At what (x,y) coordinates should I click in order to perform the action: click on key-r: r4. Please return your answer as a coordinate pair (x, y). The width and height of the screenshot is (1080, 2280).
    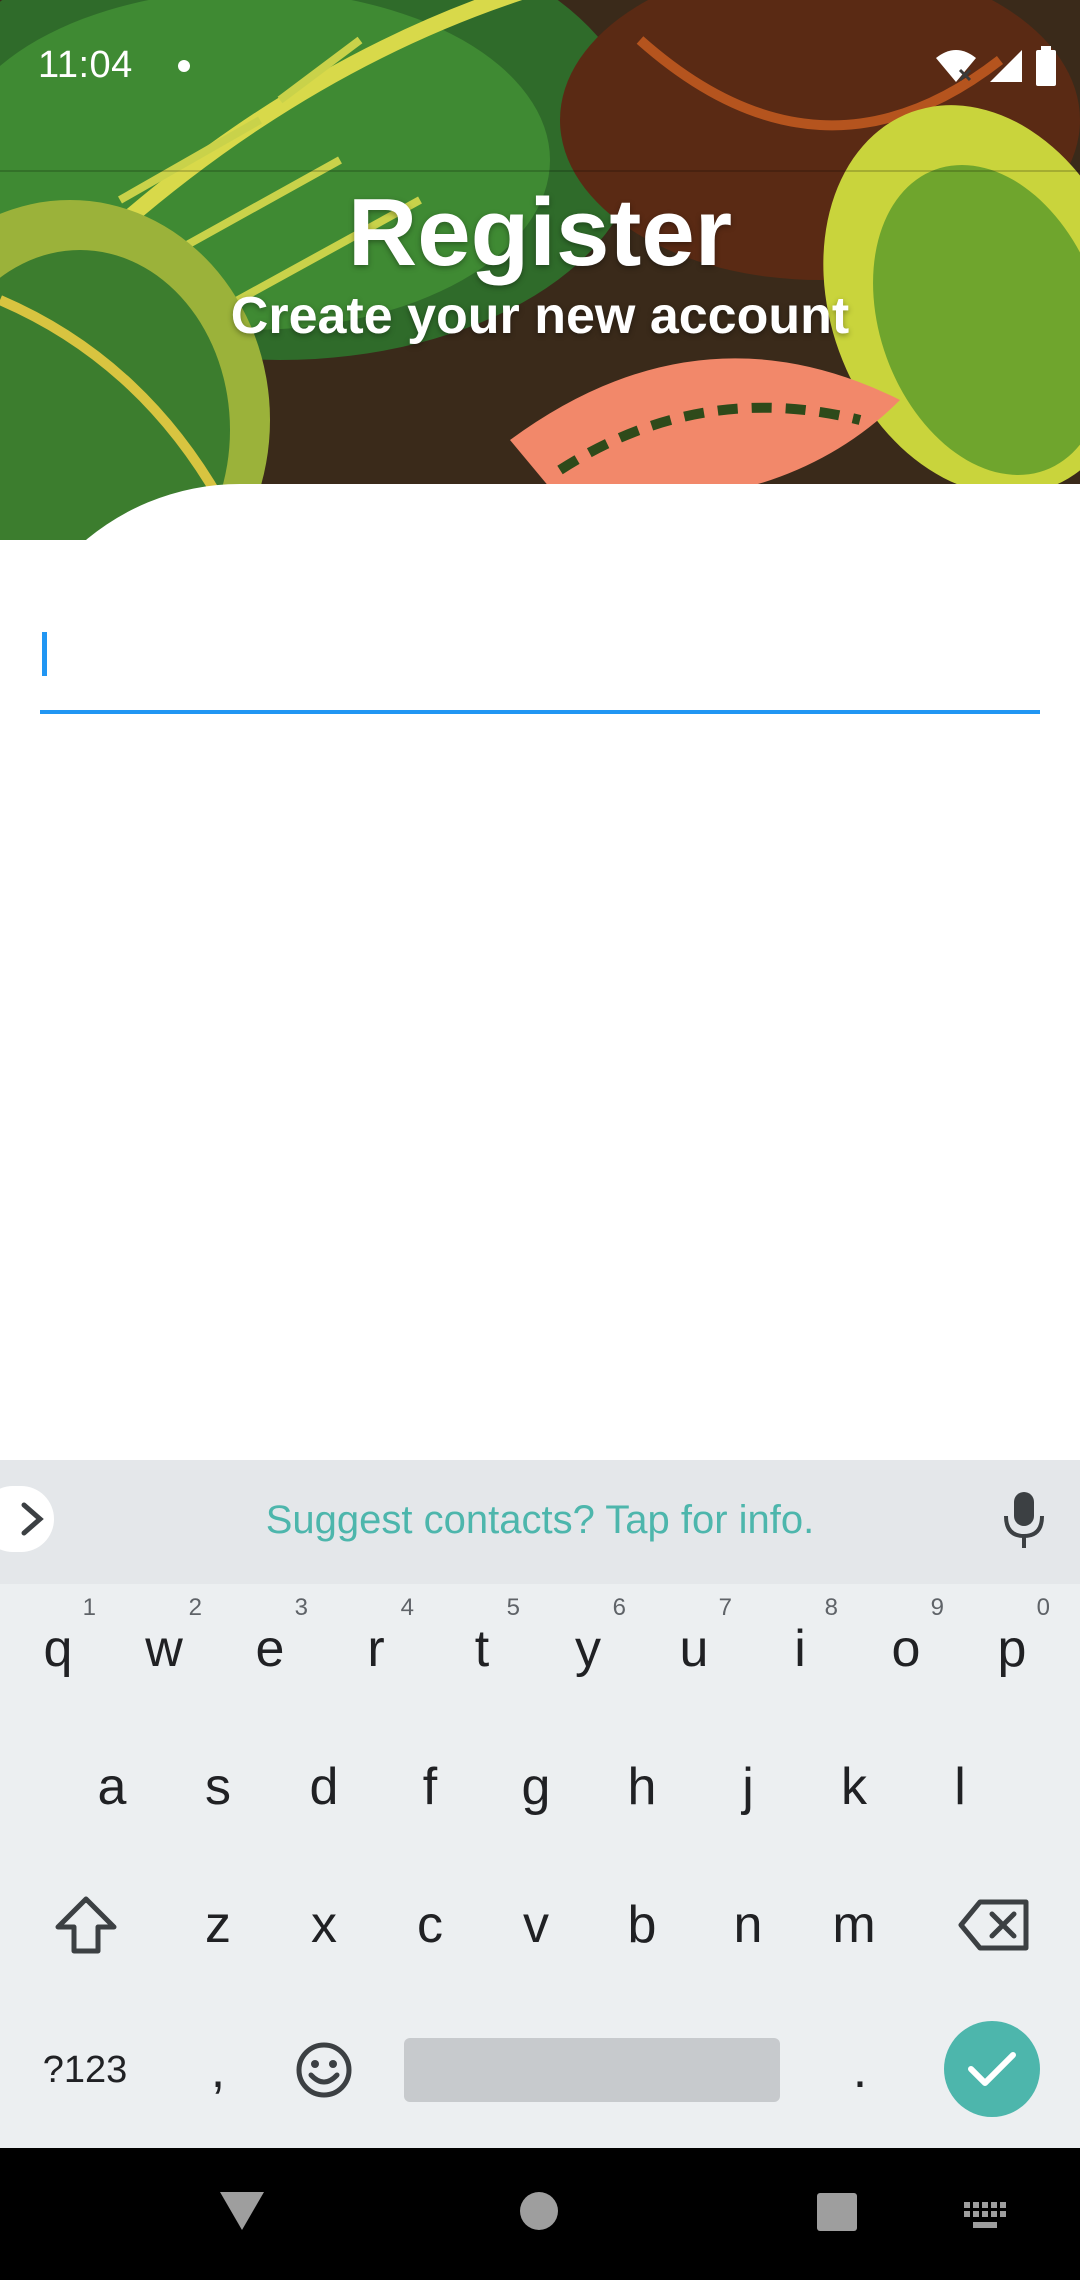
    Looking at the image, I should click on (376, 1649).